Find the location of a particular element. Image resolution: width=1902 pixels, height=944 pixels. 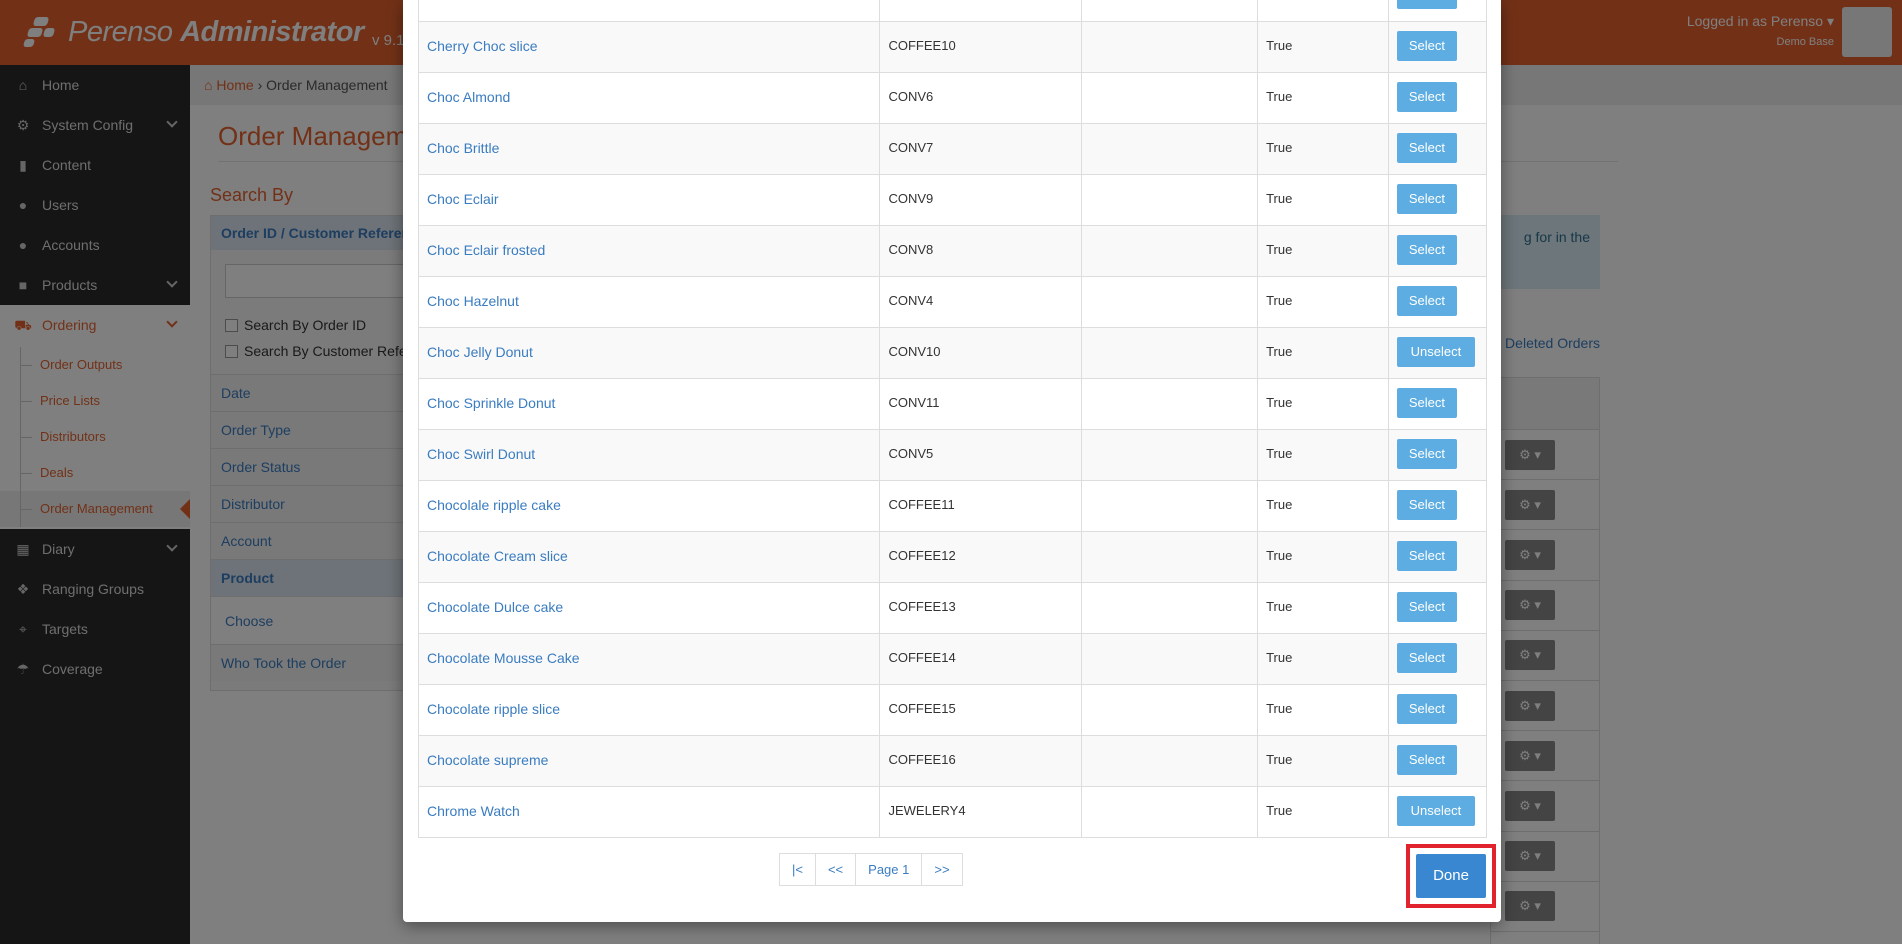

product-name-link: Choc Swirl Donut is located at coordinates (481, 454).